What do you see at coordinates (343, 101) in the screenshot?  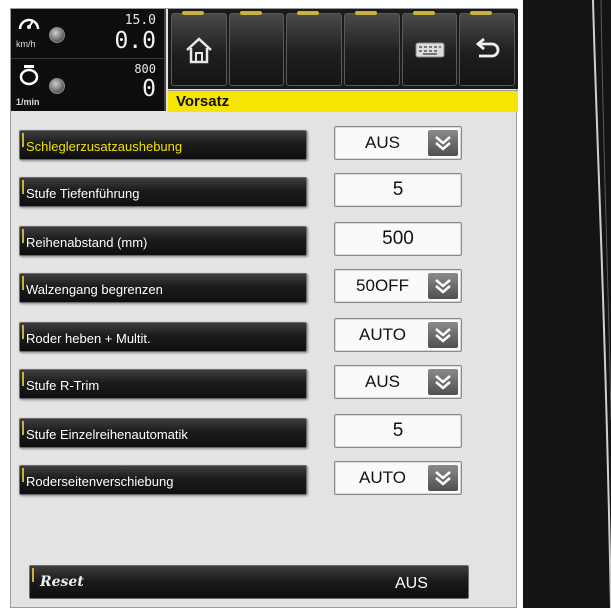 I see `section-title: Vorsatz` at bounding box center [343, 101].